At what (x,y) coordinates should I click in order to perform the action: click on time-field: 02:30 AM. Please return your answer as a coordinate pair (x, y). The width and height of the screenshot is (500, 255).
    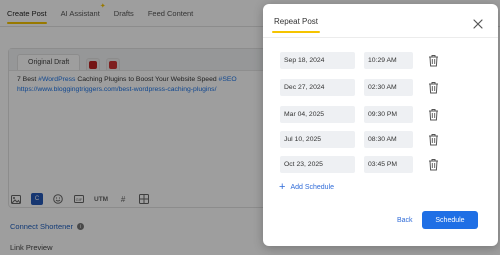
    Looking at the image, I should click on (388, 87).